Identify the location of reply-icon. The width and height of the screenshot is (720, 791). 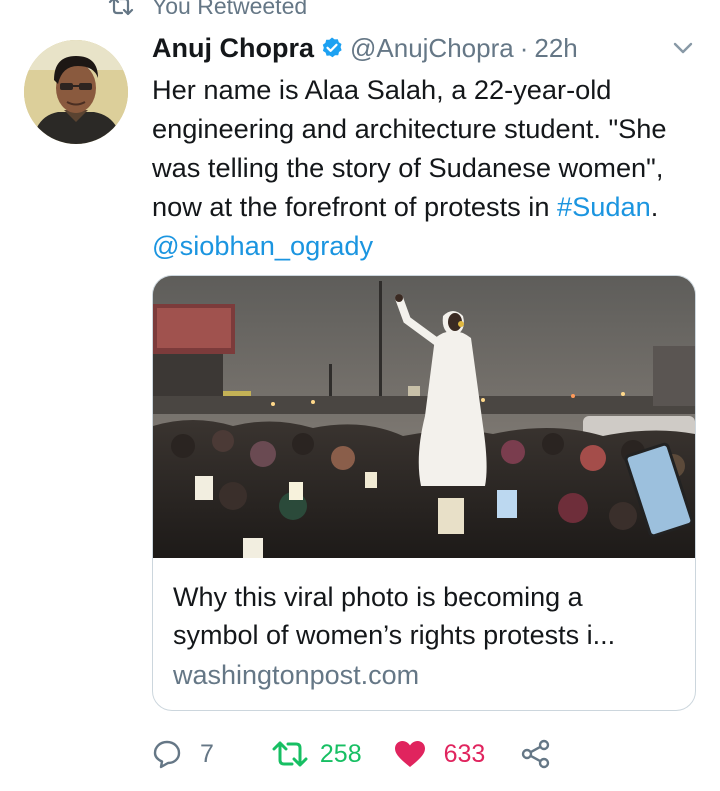
(167, 754).